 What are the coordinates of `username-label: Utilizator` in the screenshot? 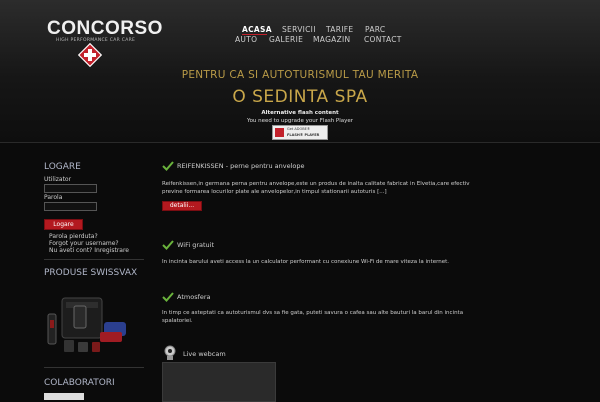 It's located at (58, 179).